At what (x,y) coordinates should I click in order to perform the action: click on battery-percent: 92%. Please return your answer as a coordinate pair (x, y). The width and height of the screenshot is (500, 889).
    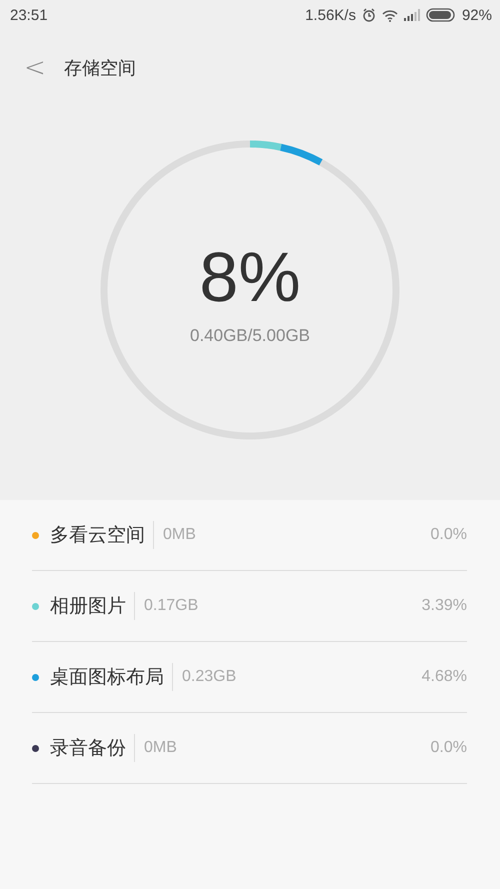
    Looking at the image, I should click on (477, 15).